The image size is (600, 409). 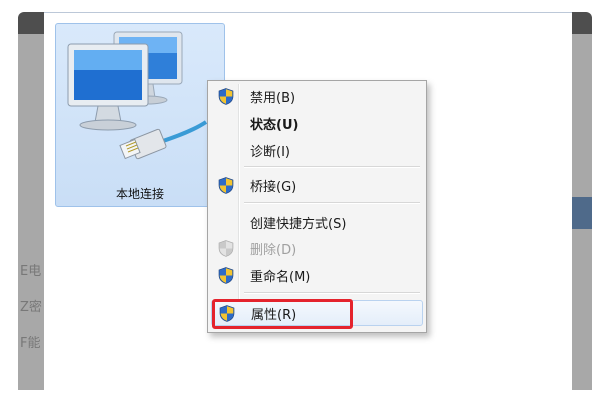 I want to click on menu-item-label: 桥接(G), so click(x=273, y=187).